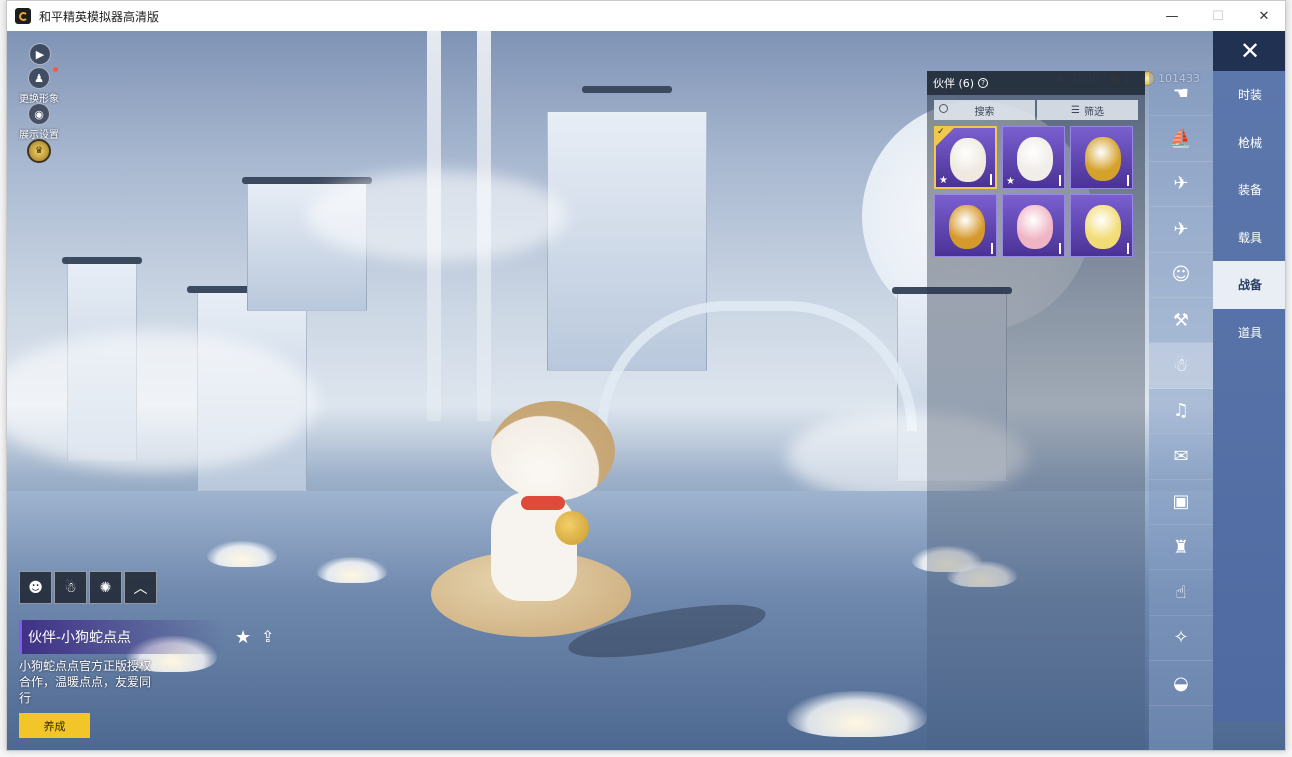  What do you see at coordinates (1093, 112) in the screenshot?
I see `filter-label: 筛选` at bounding box center [1093, 112].